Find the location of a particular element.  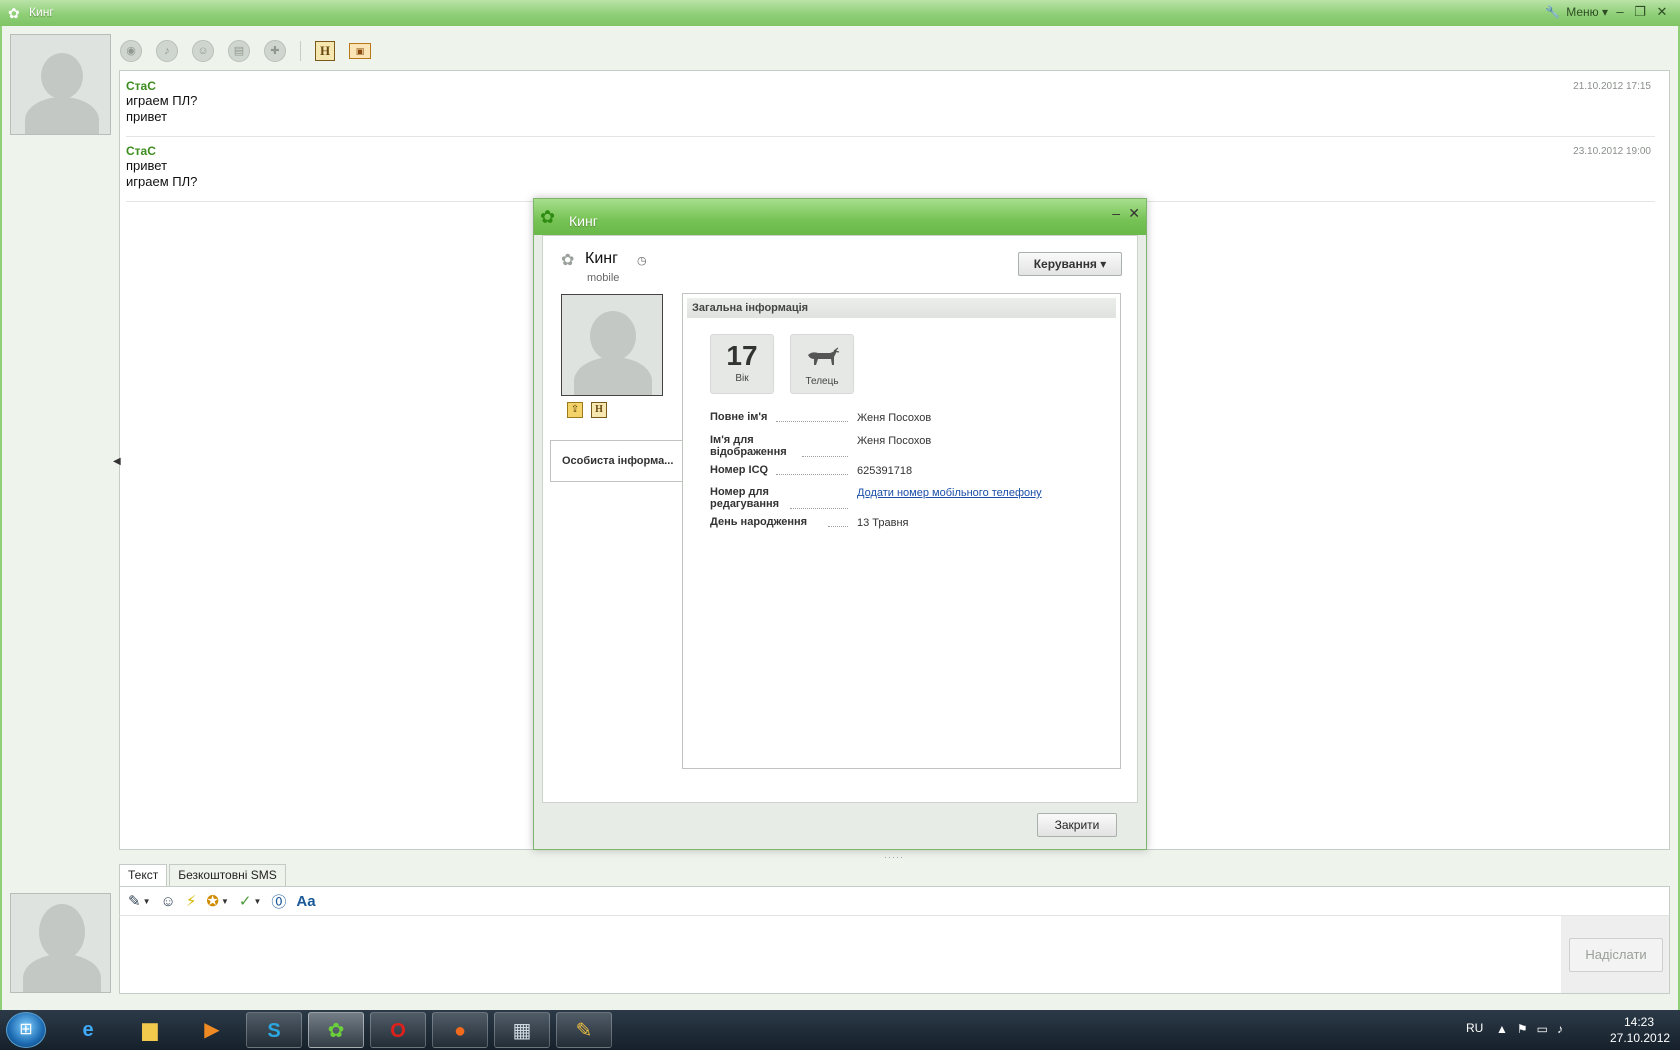

age-tile: 17 Вік is located at coordinates (742, 364).